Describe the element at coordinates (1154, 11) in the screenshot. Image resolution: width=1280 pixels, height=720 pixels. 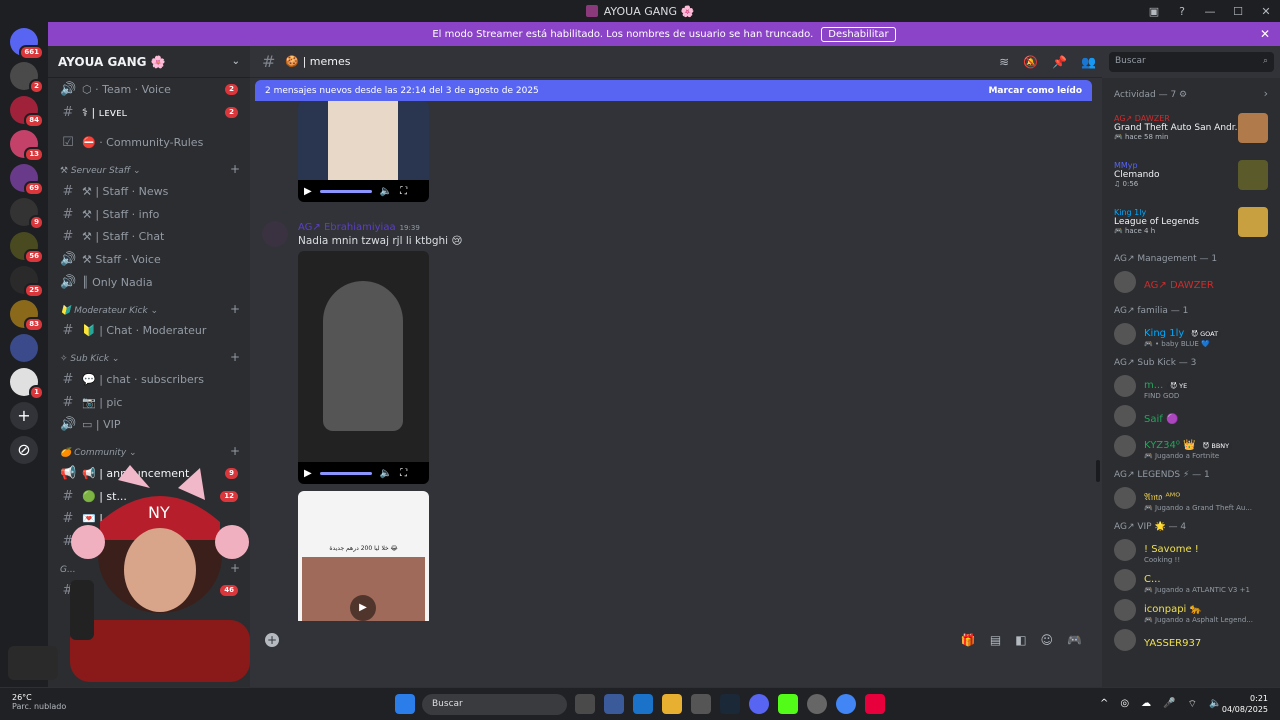
I see `inbox-icon: ▣` at that location.